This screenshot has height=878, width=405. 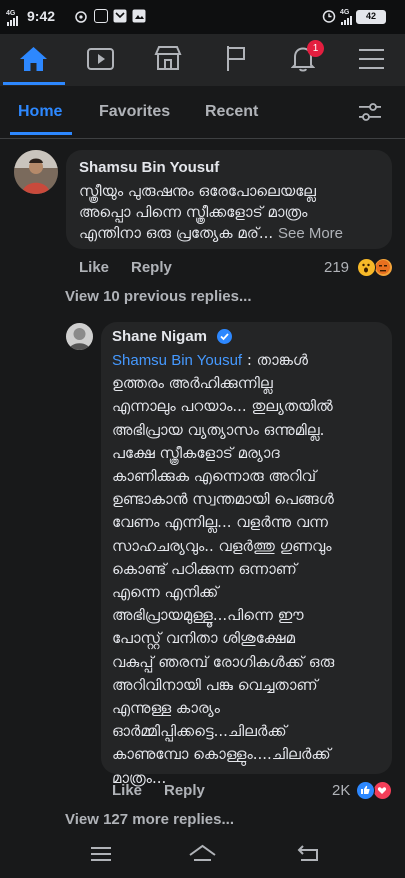 I want to click on like-reaction-icon, so click(x=365, y=790).